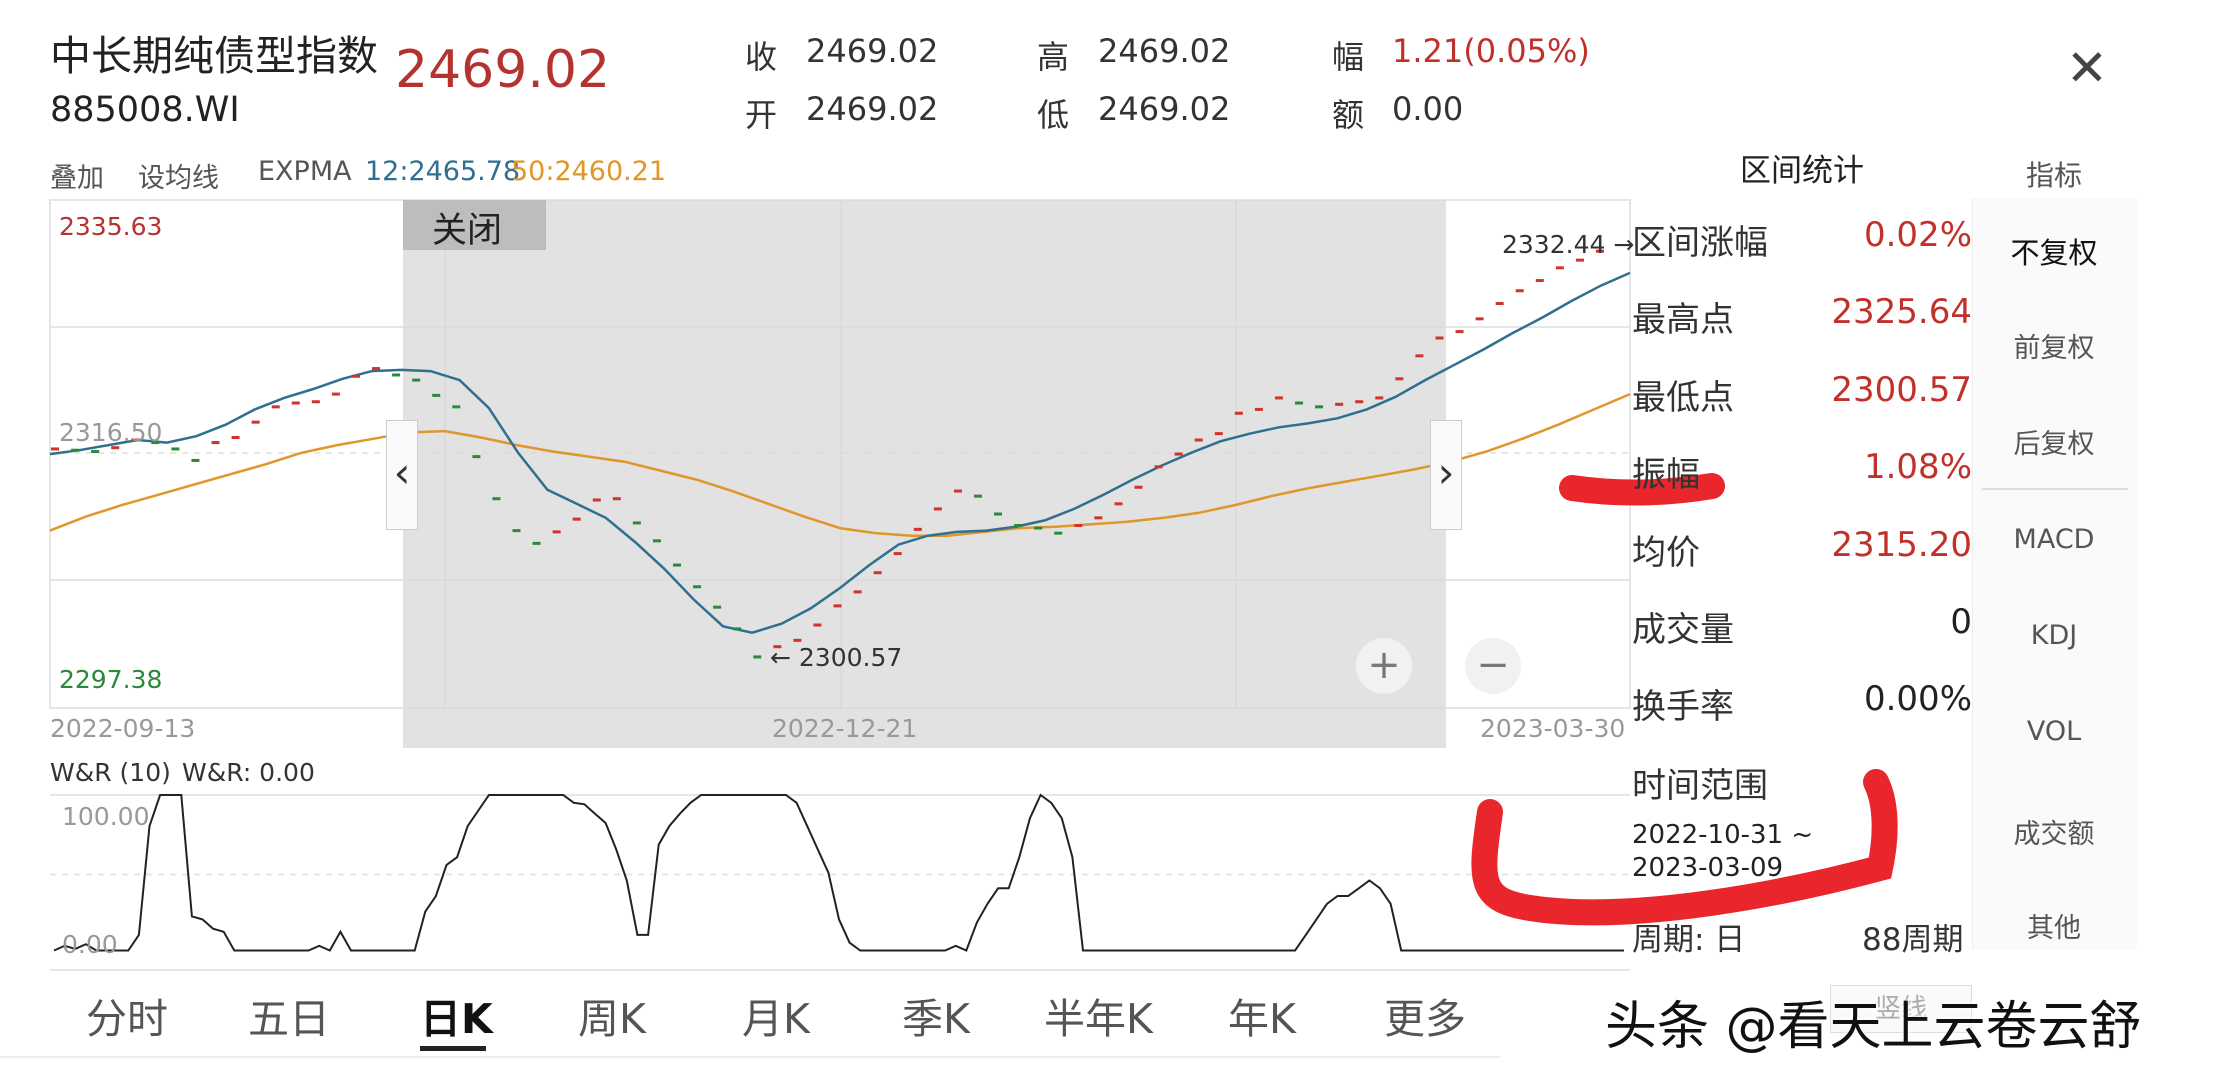  I want to click on selection-left-handle: ‹, so click(402, 475).